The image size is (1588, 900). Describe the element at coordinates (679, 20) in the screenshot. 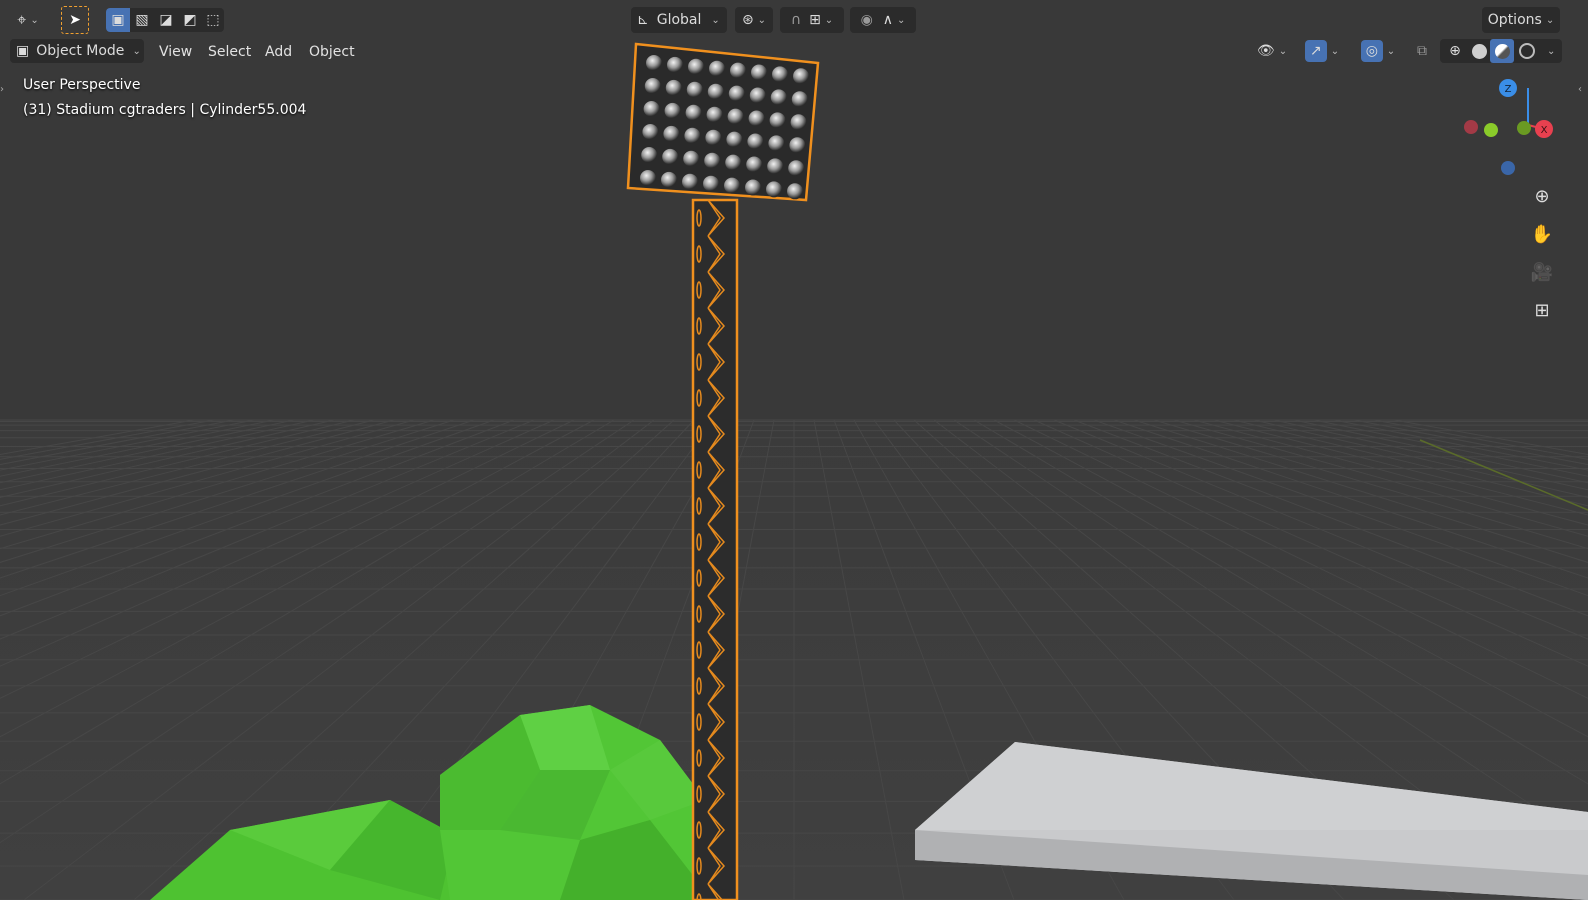

I see `transform-orientation-dropdown: ⊾ Global ⌄` at that location.